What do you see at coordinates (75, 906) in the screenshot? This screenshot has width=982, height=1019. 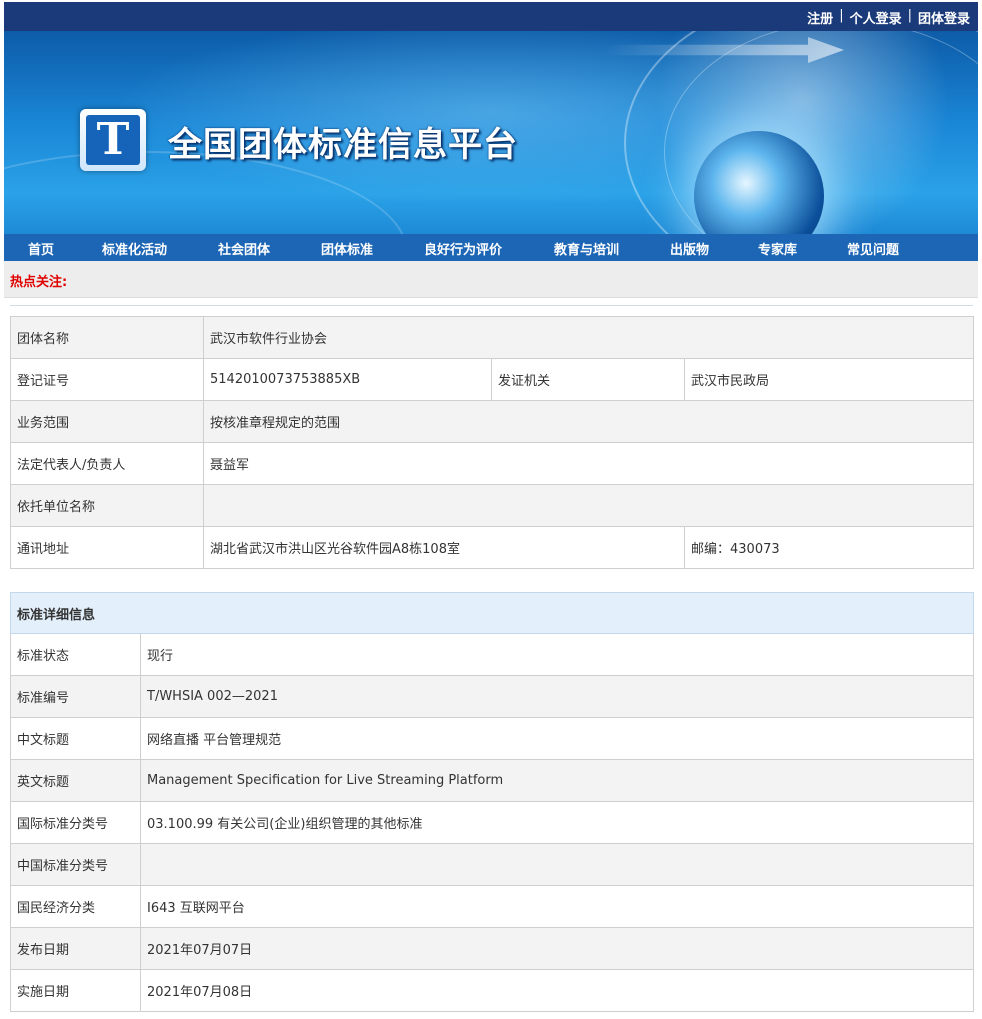 I see `row-label: 国民经济分类` at bounding box center [75, 906].